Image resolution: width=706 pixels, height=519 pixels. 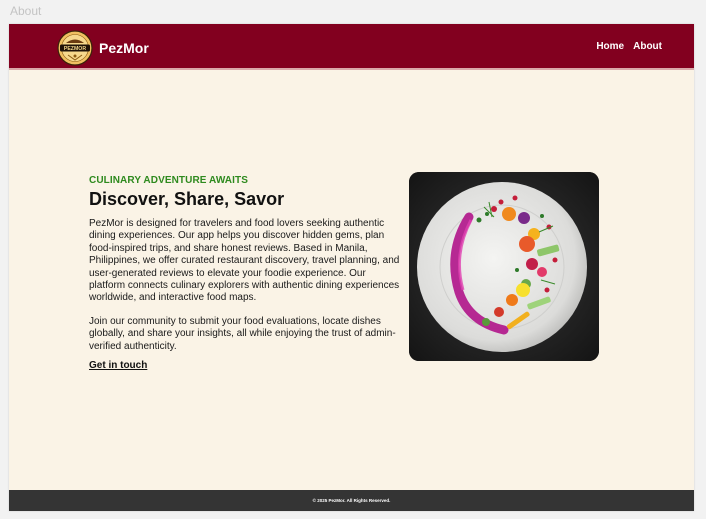 I want to click on page-title: Discover, Share, Savor, so click(x=187, y=199).